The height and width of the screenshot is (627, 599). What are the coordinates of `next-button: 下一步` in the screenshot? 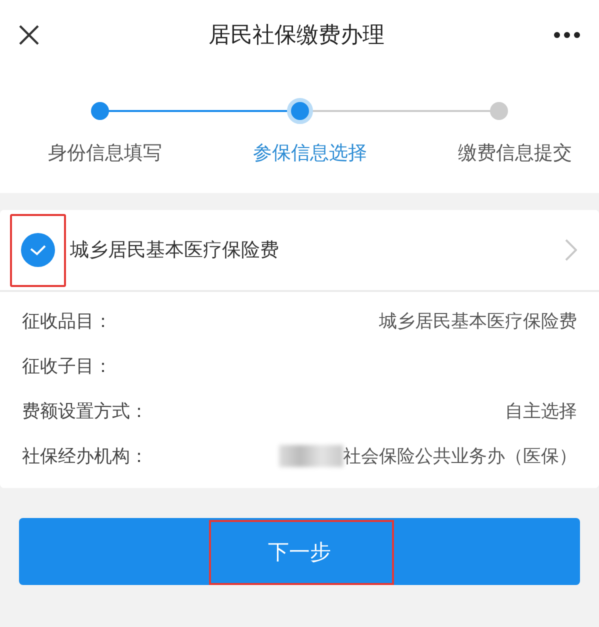 It's located at (299, 551).